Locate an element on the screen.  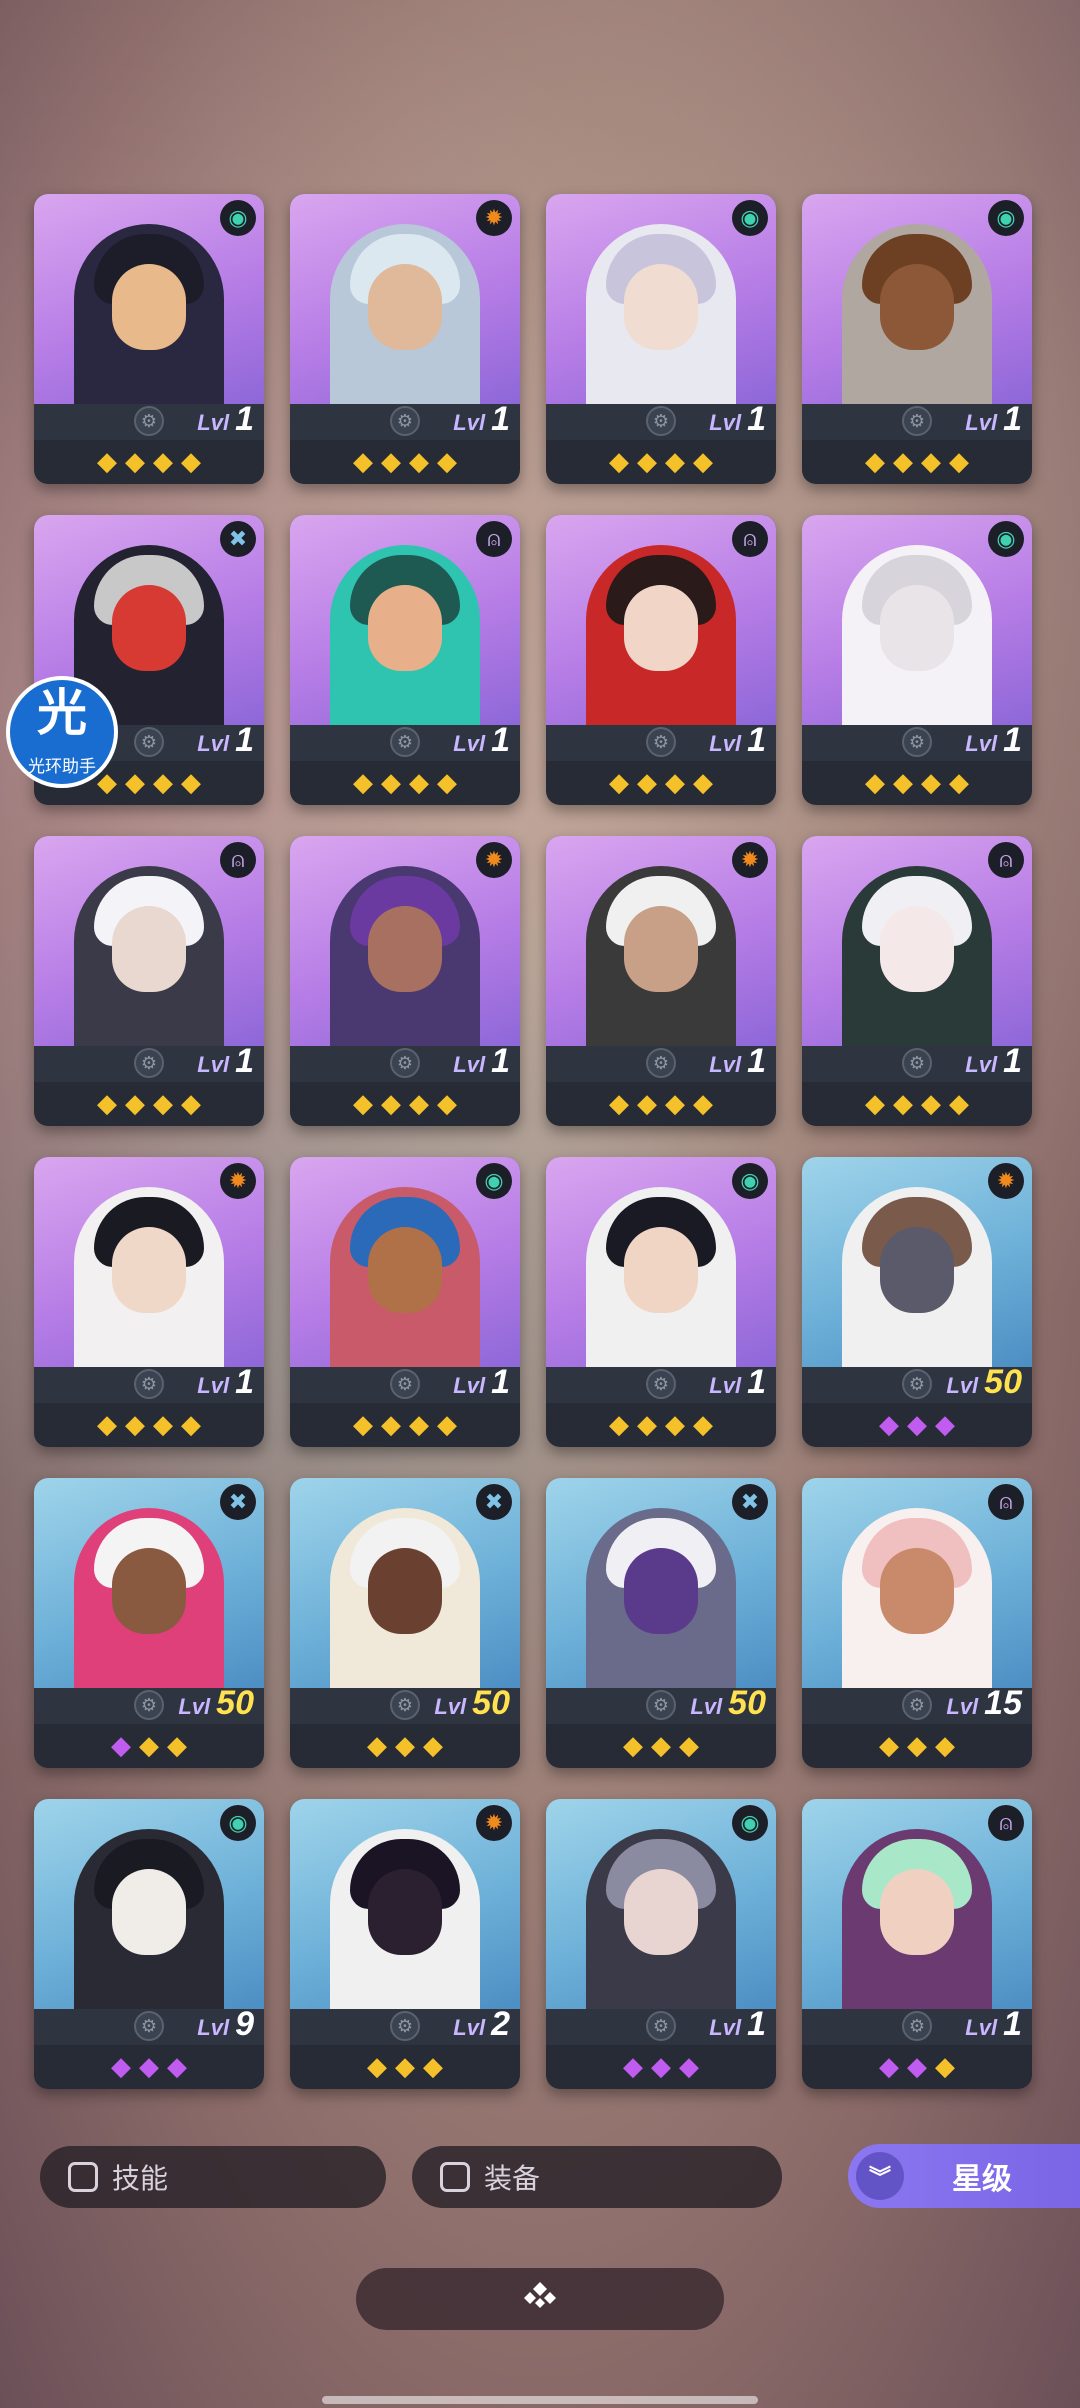
floating-assistant-badge: 光 光环助手 is located at coordinates (62, 732).